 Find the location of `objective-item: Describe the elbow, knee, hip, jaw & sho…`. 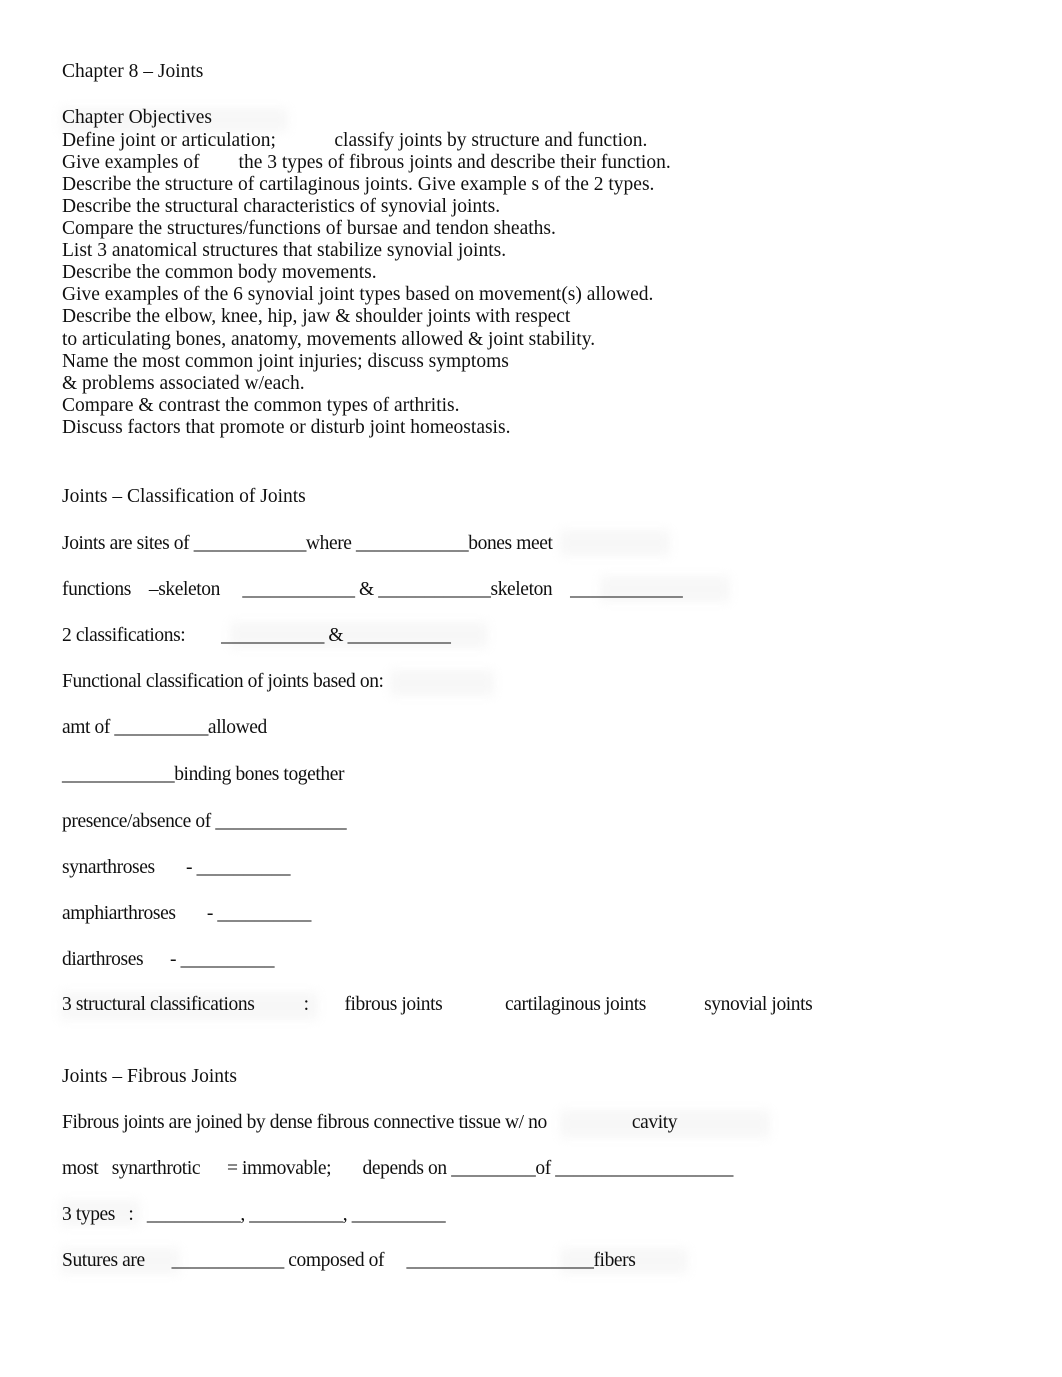

objective-item: Describe the elbow, knee, hip, jaw & sho… is located at coordinates (316, 316).